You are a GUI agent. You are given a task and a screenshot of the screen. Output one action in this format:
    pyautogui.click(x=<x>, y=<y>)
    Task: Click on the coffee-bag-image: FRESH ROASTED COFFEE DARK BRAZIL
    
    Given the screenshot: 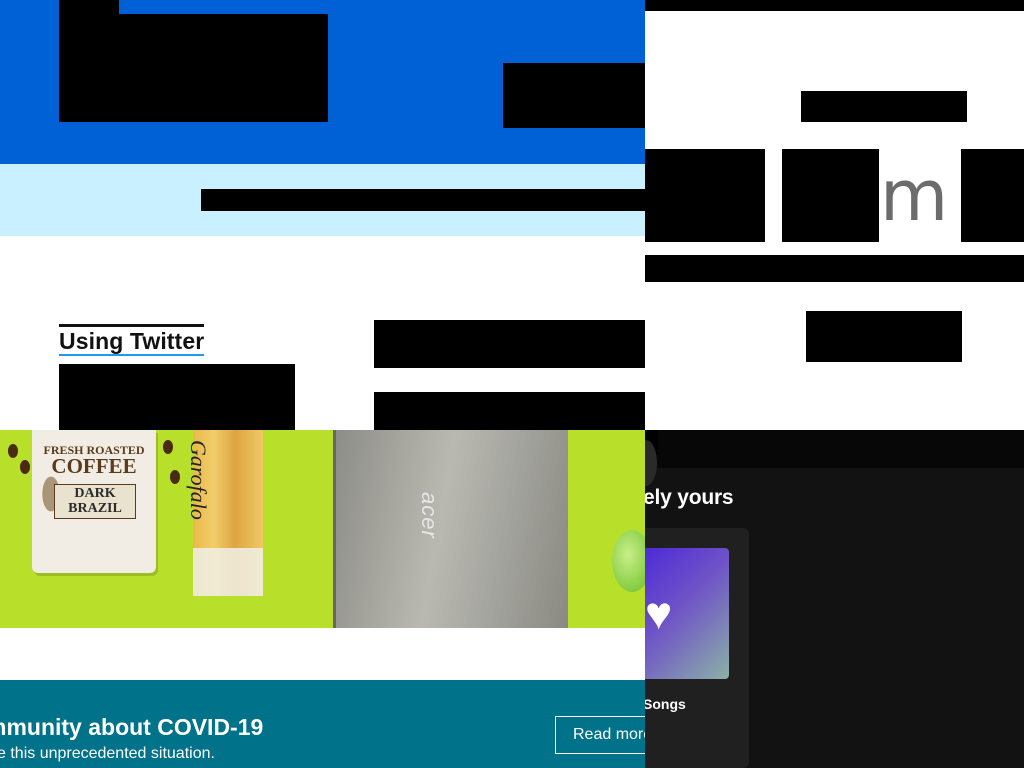 What is the action you would take?
    pyautogui.click(x=94, y=501)
    